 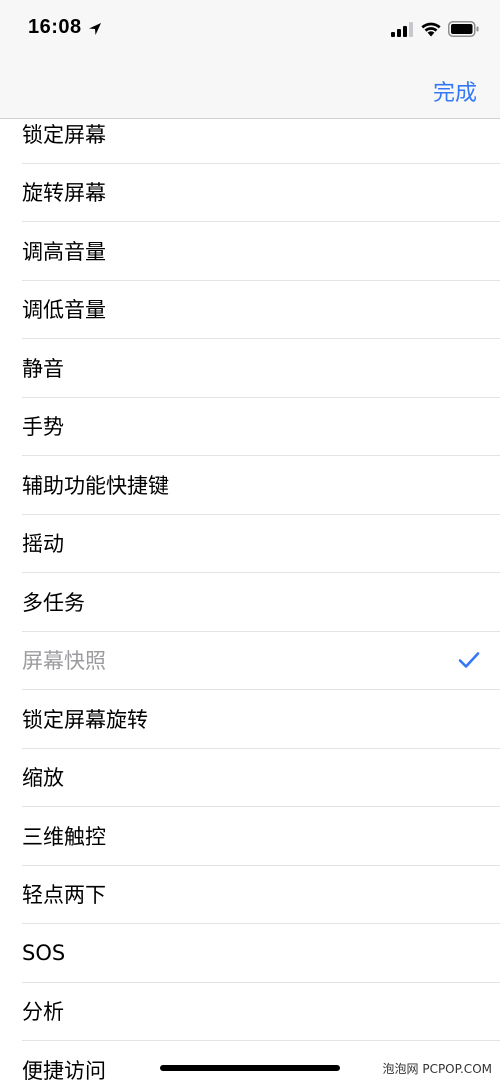 What do you see at coordinates (250, 30) in the screenshot?
I see `status-bar: 16:08` at bounding box center [250, 30].